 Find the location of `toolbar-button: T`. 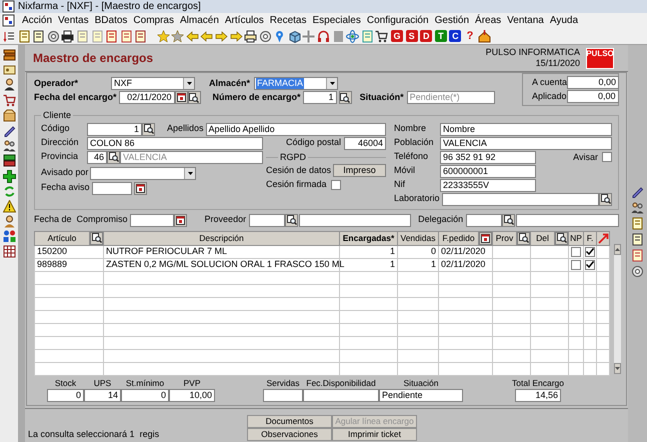

toolbar-button: T is located at coordinates (440, 36).